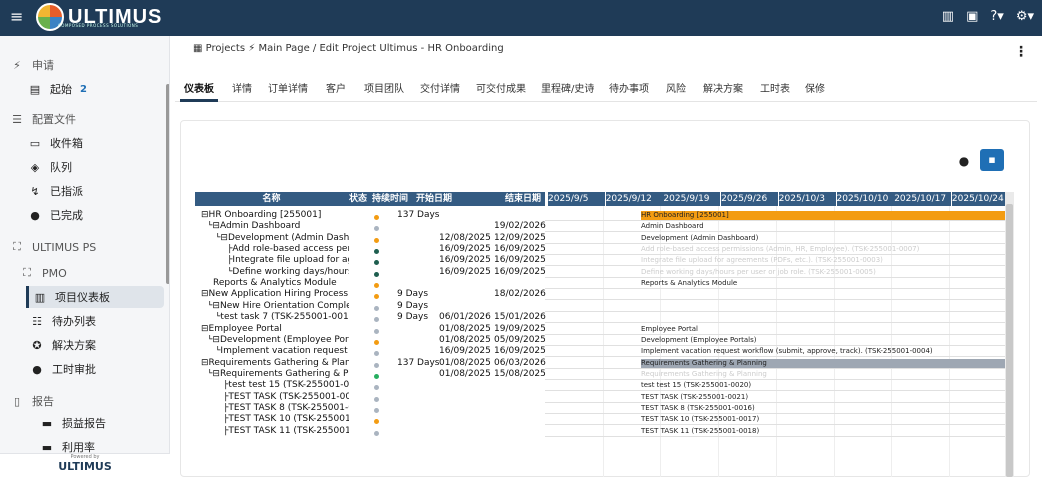 Image resolution: width=1042 pixels, height=477 pixels. Describe the element at coordinates (440, 87) in the screenshot. I see `tab-5: 交付详情` at that location.